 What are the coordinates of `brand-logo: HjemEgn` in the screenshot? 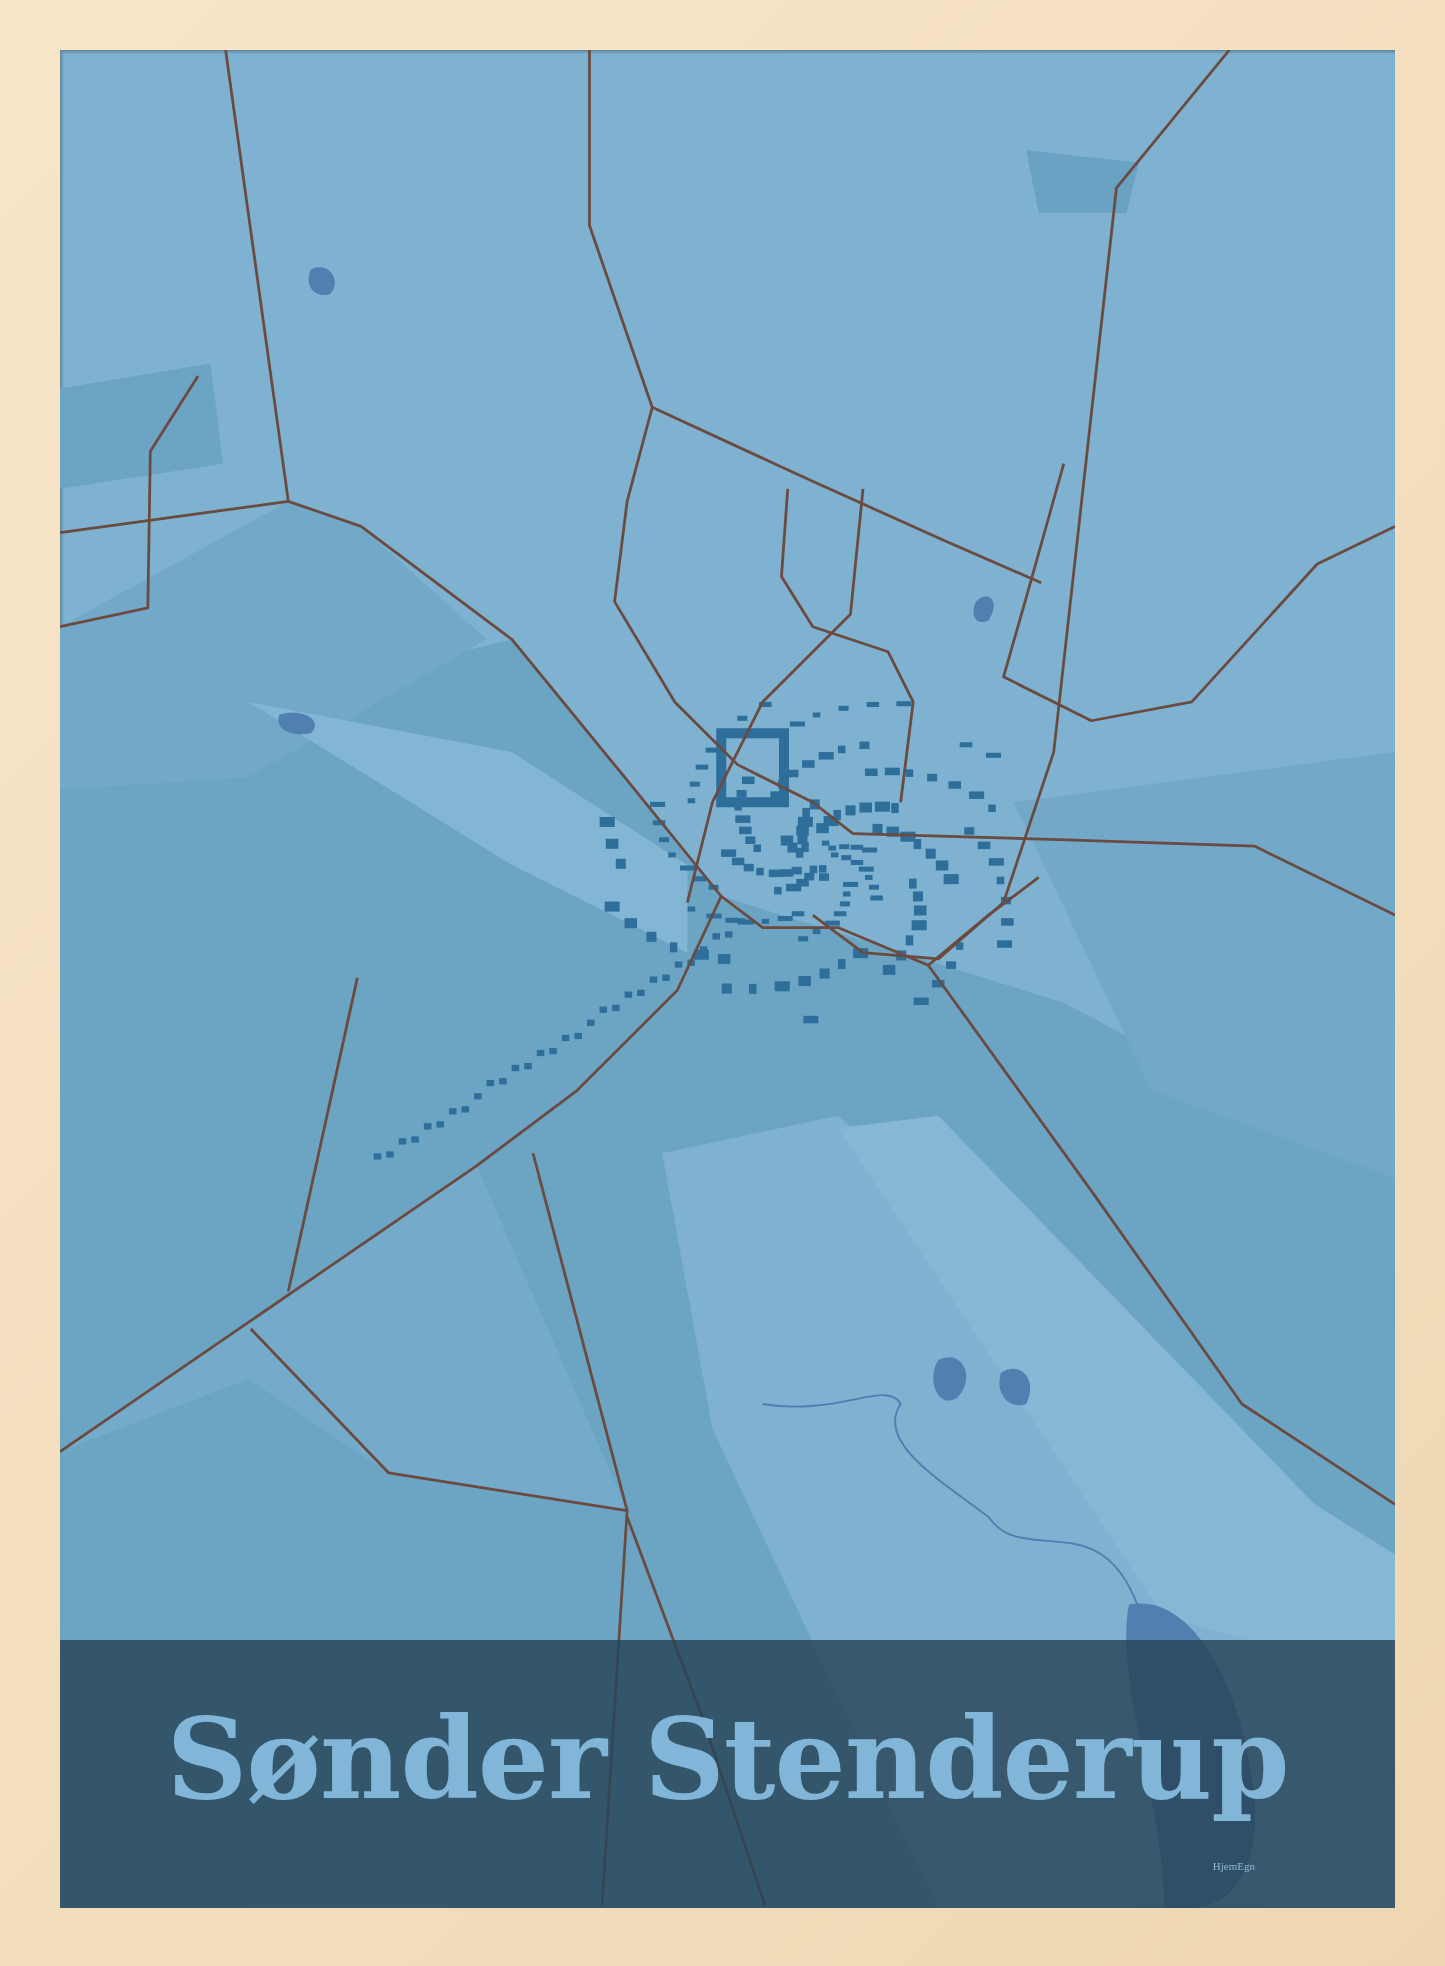 It's located at (1233, 1866).